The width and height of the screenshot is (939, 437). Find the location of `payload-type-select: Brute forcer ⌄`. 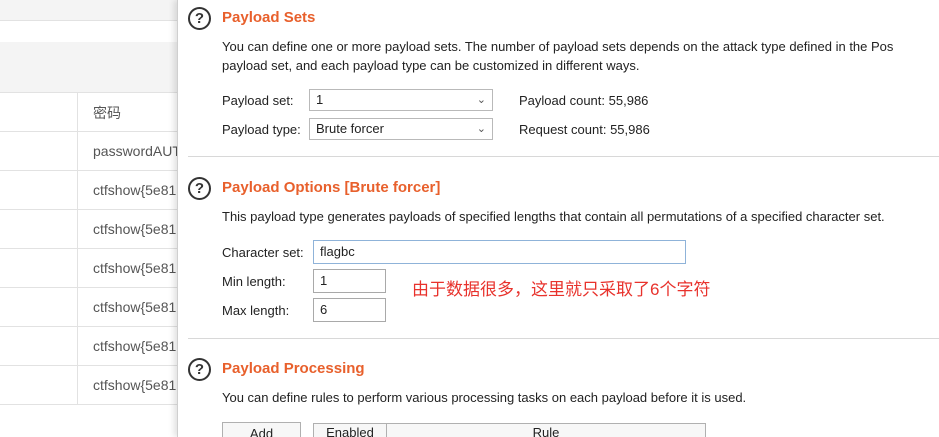

payload-type-select: Brute forcer ⌄ is located at coordinates (401, 129).